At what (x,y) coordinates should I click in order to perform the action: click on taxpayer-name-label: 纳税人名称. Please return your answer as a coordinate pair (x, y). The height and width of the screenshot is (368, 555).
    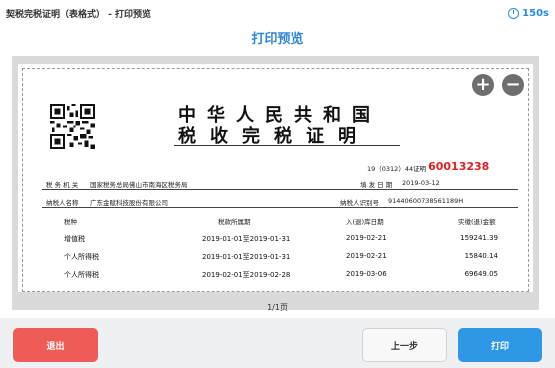
    Looking at the image, I should click on (62, 203).